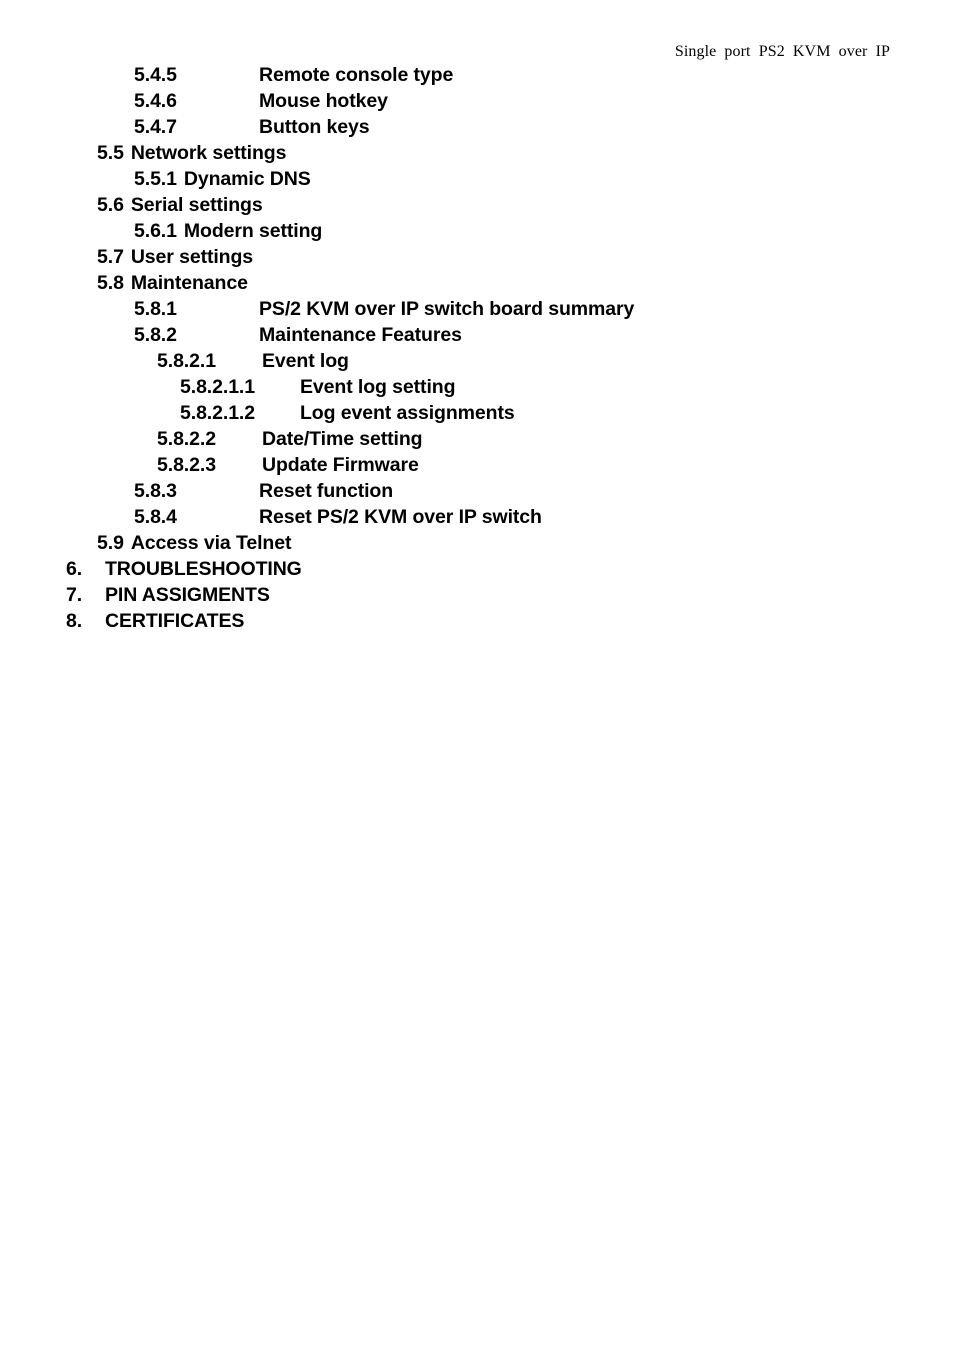 The height and width of the screenshot is (1351, 954). Describe the element at coordinates (378, 387) in the screenshot. I see `toc-entry-title: Event log setting` at that location.